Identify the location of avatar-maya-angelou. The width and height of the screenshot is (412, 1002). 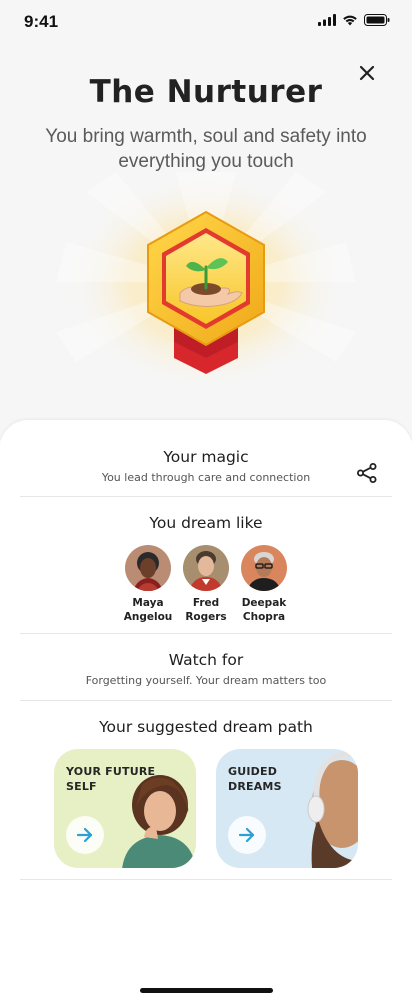
(148, 568).